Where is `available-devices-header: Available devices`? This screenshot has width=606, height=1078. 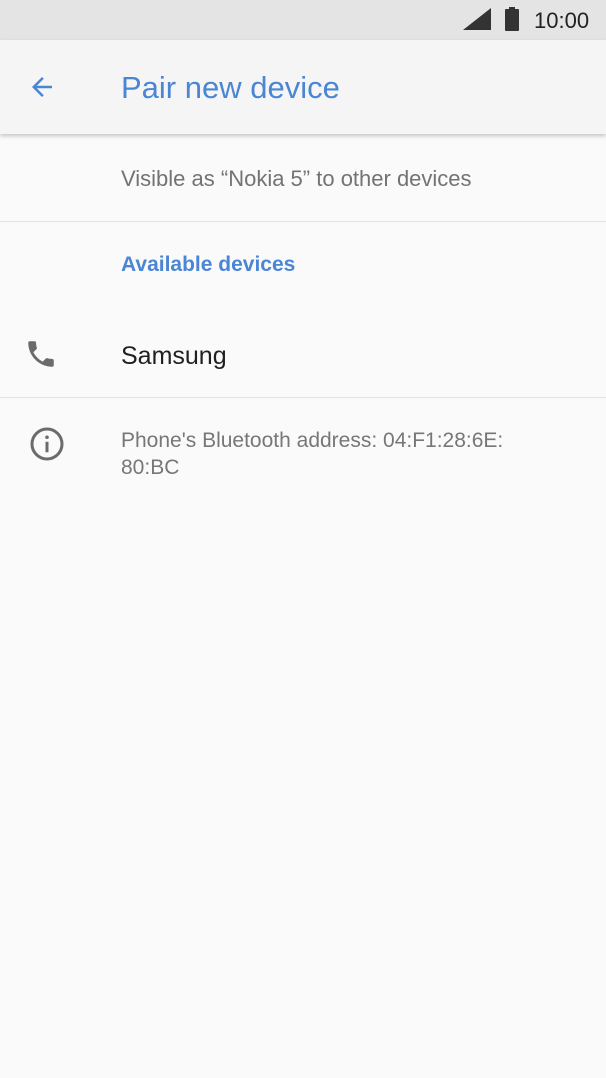 available-devices-header: Available devices is located at coordinates (208, 264).